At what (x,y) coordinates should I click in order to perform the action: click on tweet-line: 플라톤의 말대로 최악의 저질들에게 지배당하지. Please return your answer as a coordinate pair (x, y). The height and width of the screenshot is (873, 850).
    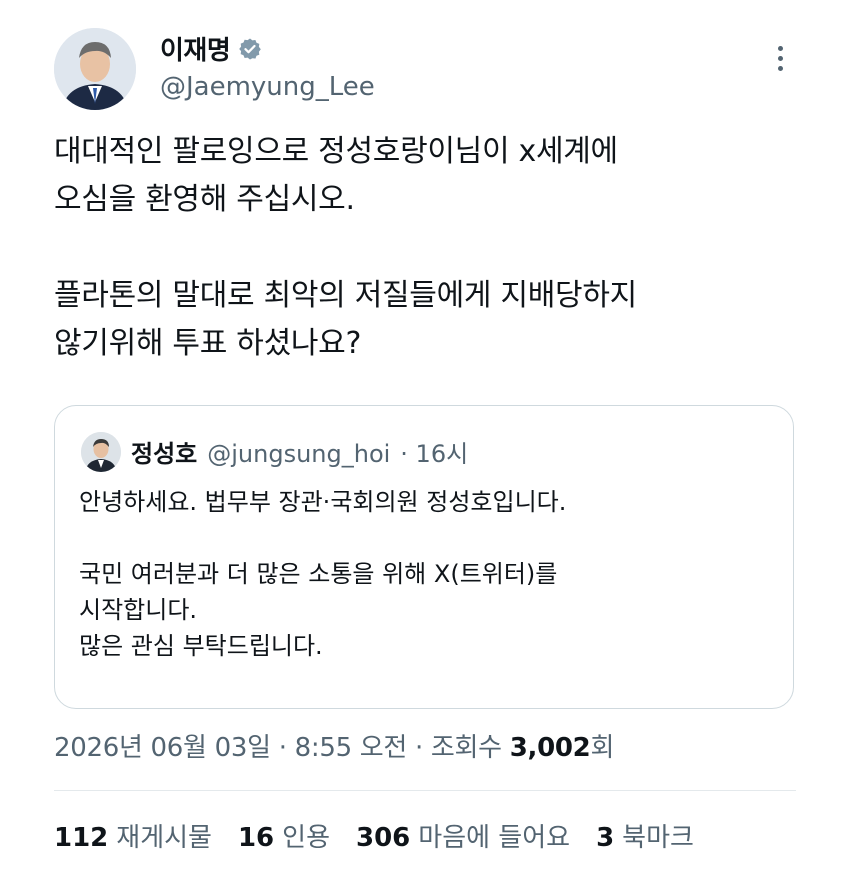
    Looking at the image, I should click on (345, 295).